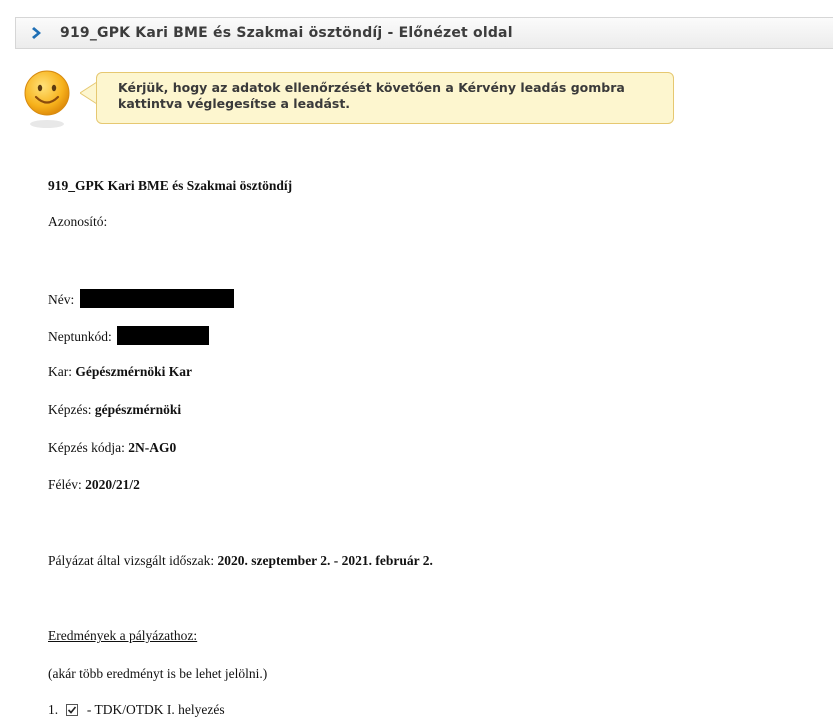  I want to click on id-label: Azonosító:, so click(78, 221).